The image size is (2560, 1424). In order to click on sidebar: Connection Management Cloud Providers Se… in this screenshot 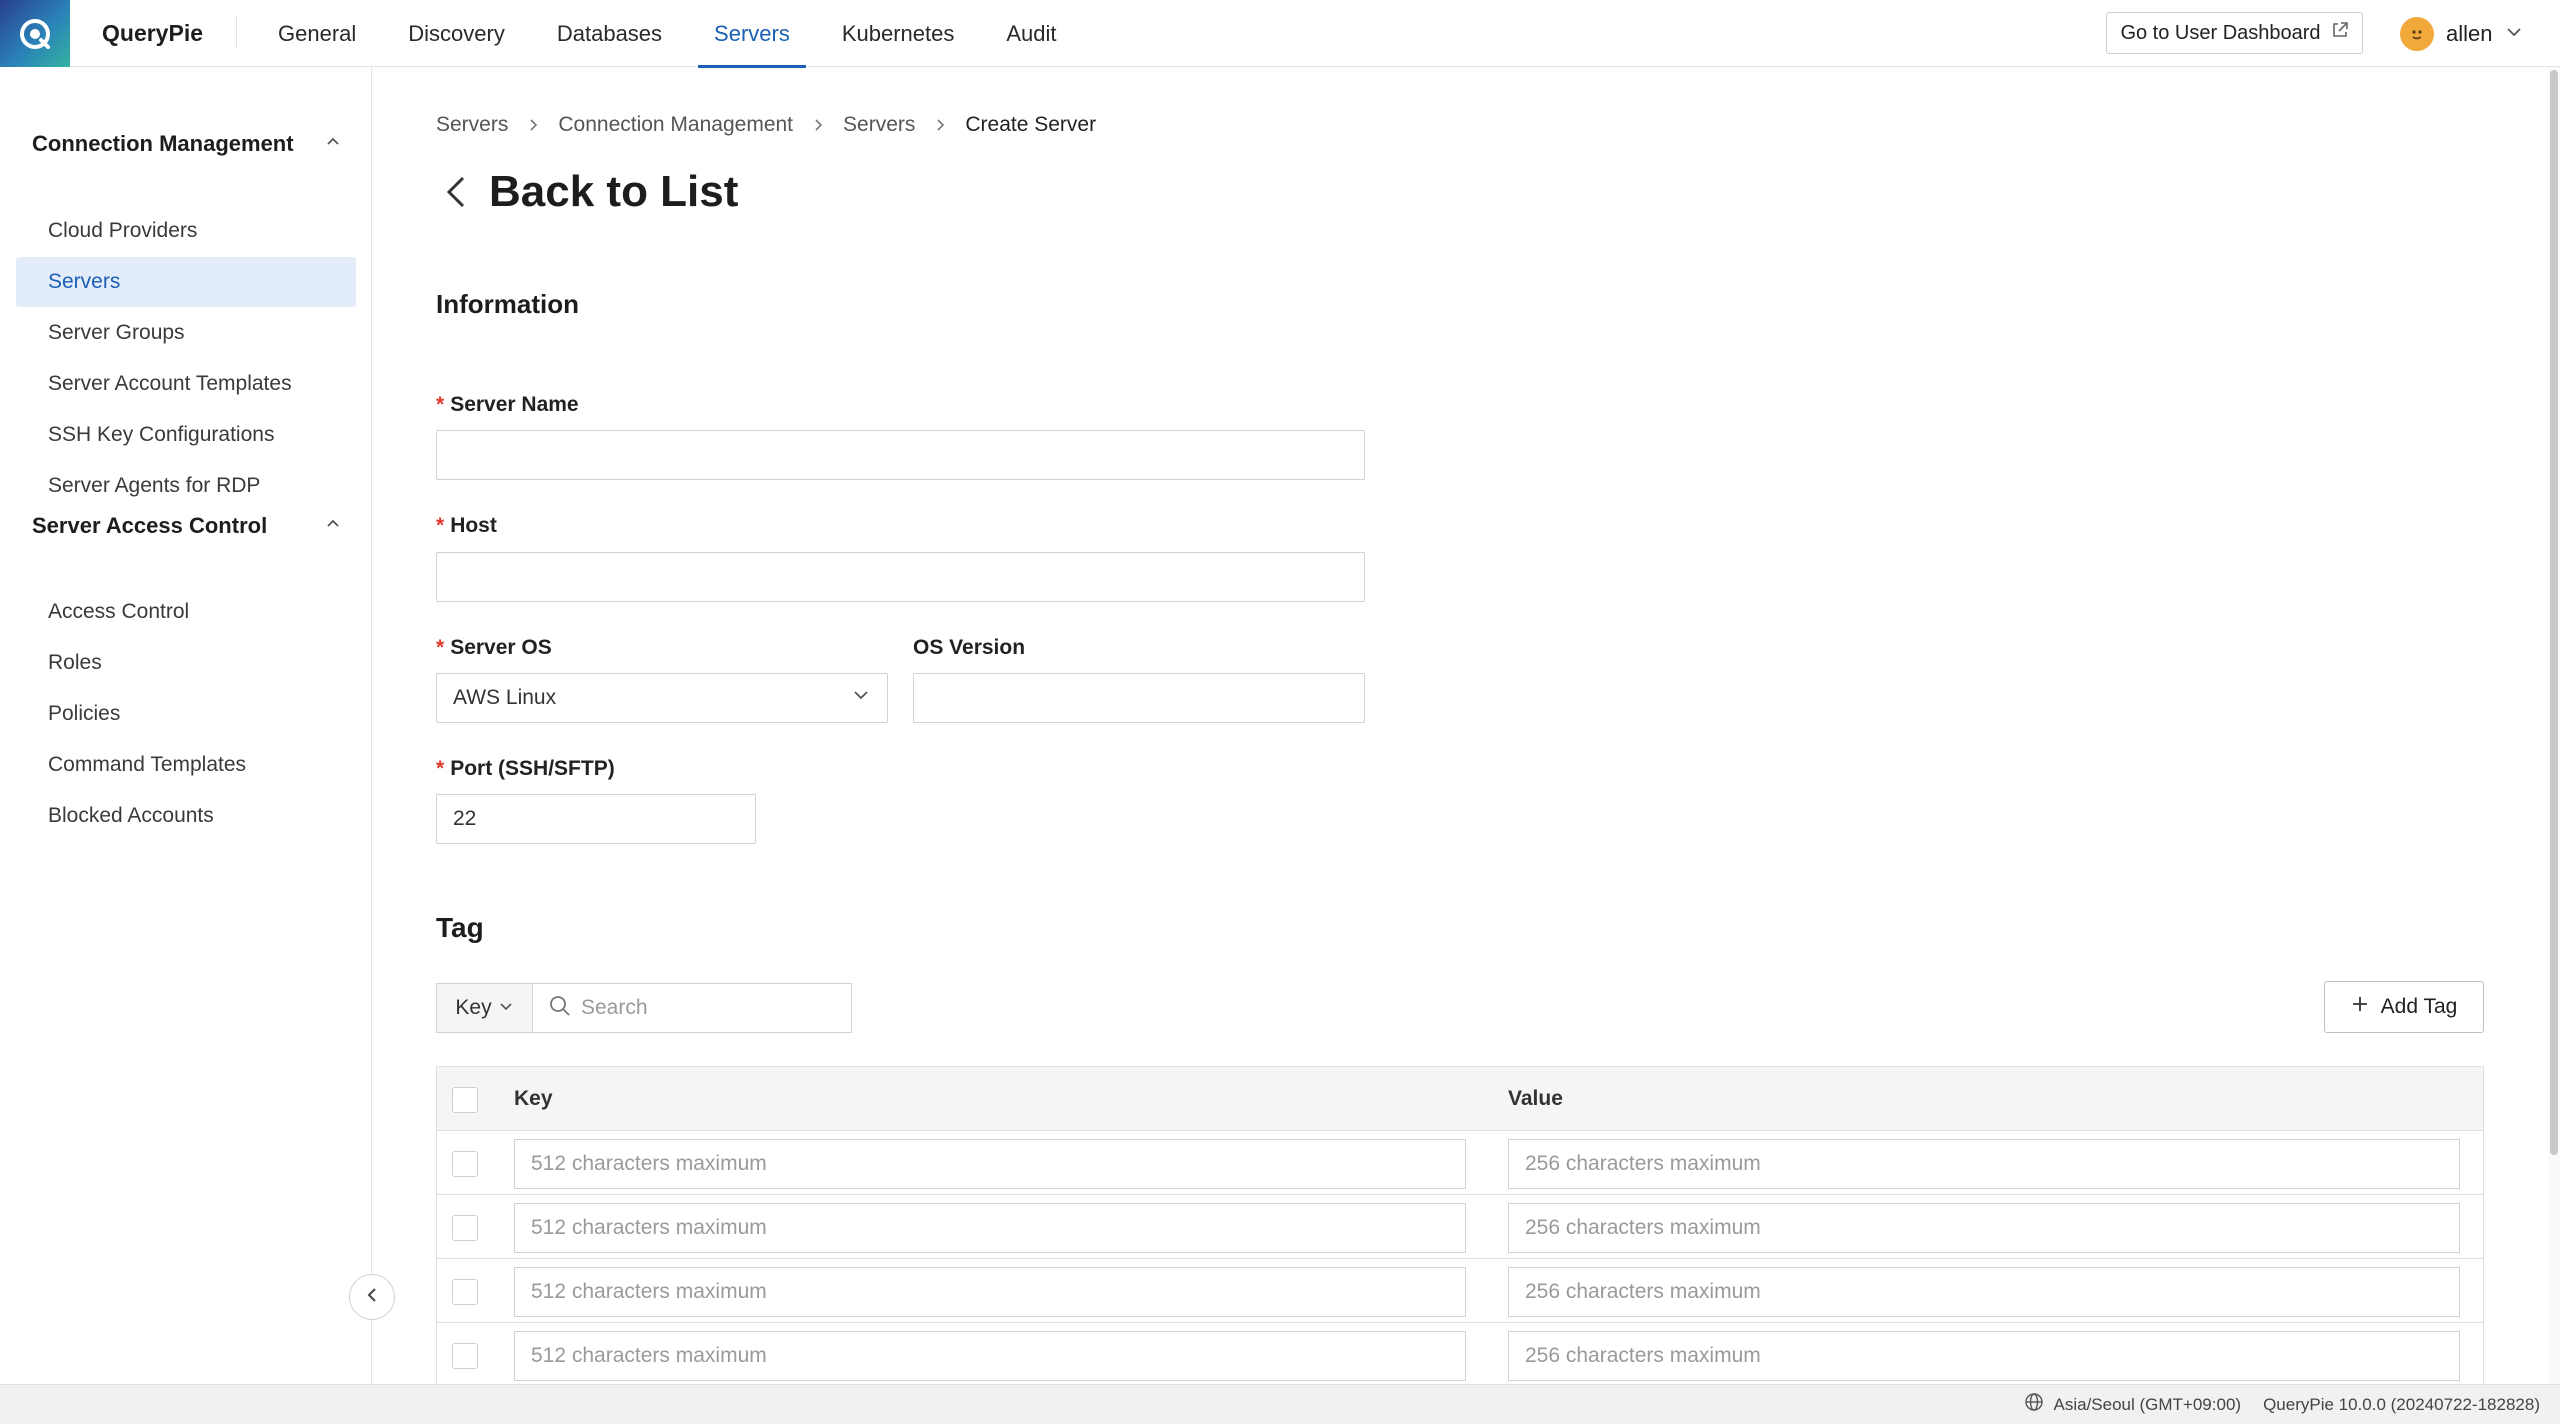, I will do `click(186, 725)`.